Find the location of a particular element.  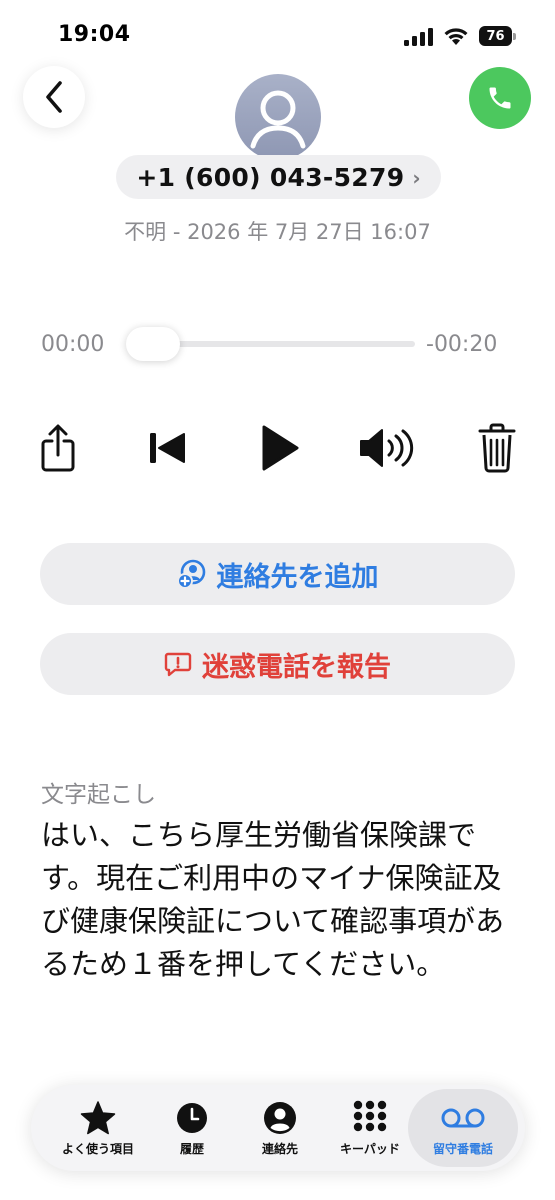

tab-keypad: キーパッド is located at coordinates (370, 1128).